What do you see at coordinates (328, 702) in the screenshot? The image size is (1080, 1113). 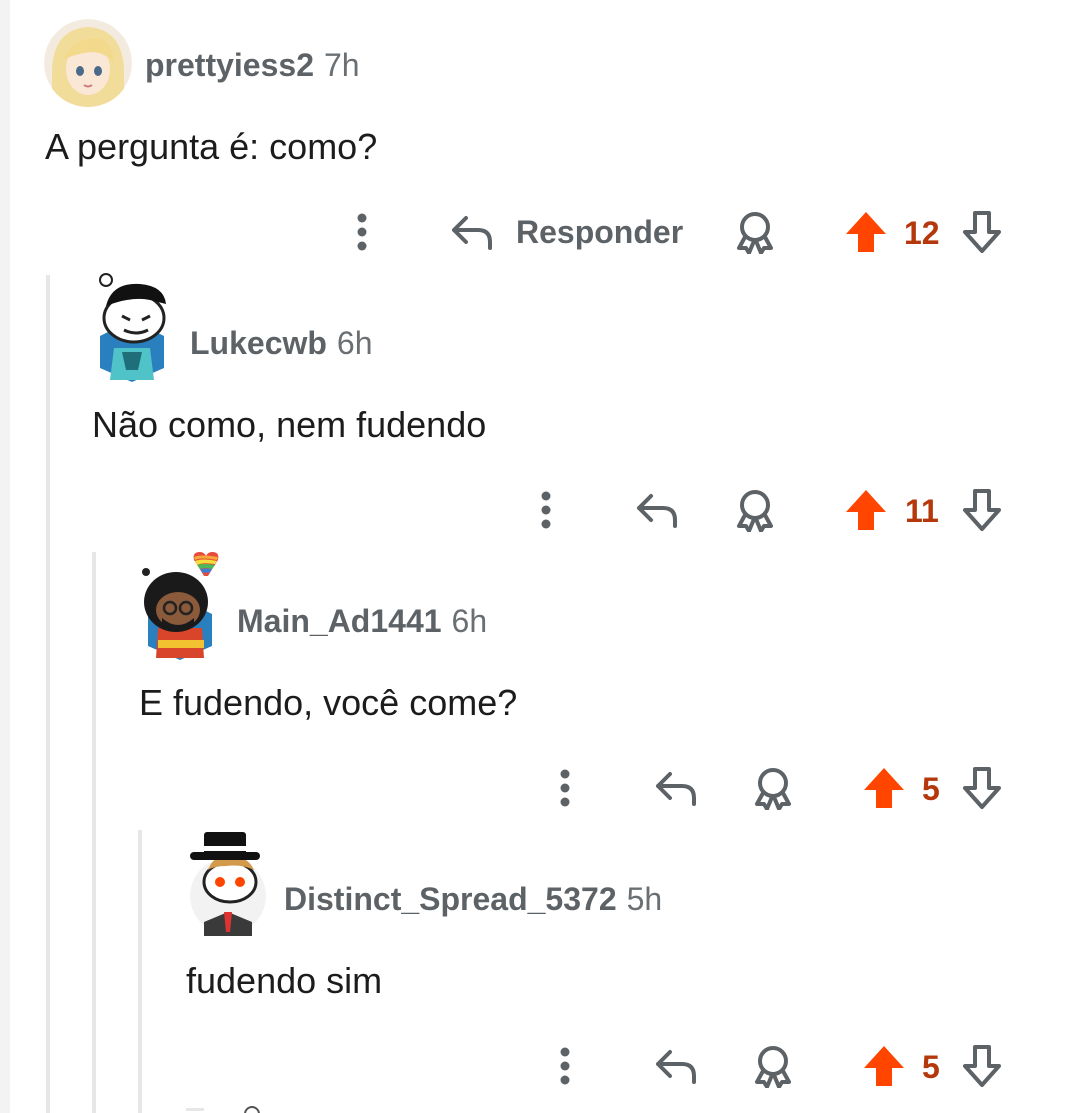 I see `comment-body: E fudendo, você come?` at bounding box center [328, 702].